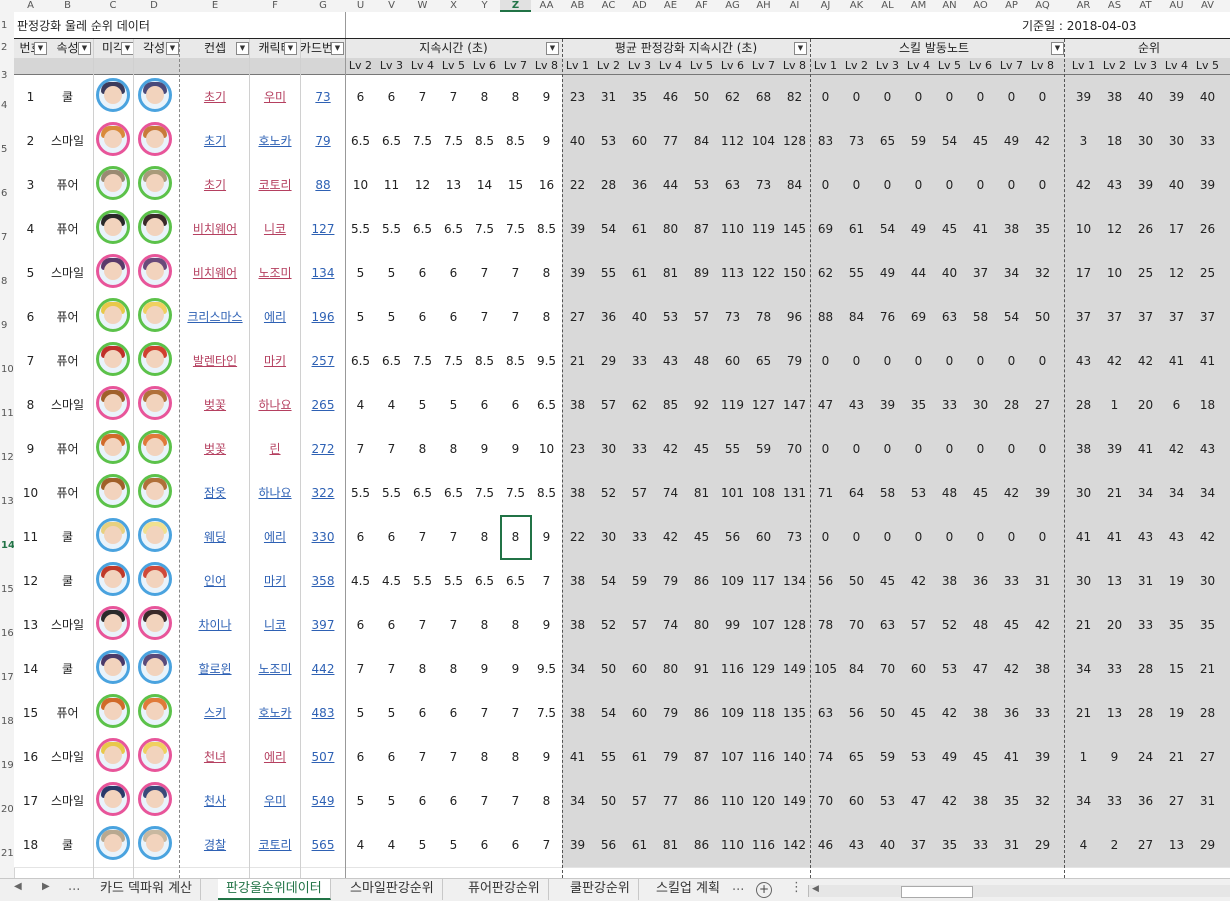 Image resolution: width=1230 pixels, height=901 pixels. I want to click on cell-skill-notes: 42, so click(1042, 141).